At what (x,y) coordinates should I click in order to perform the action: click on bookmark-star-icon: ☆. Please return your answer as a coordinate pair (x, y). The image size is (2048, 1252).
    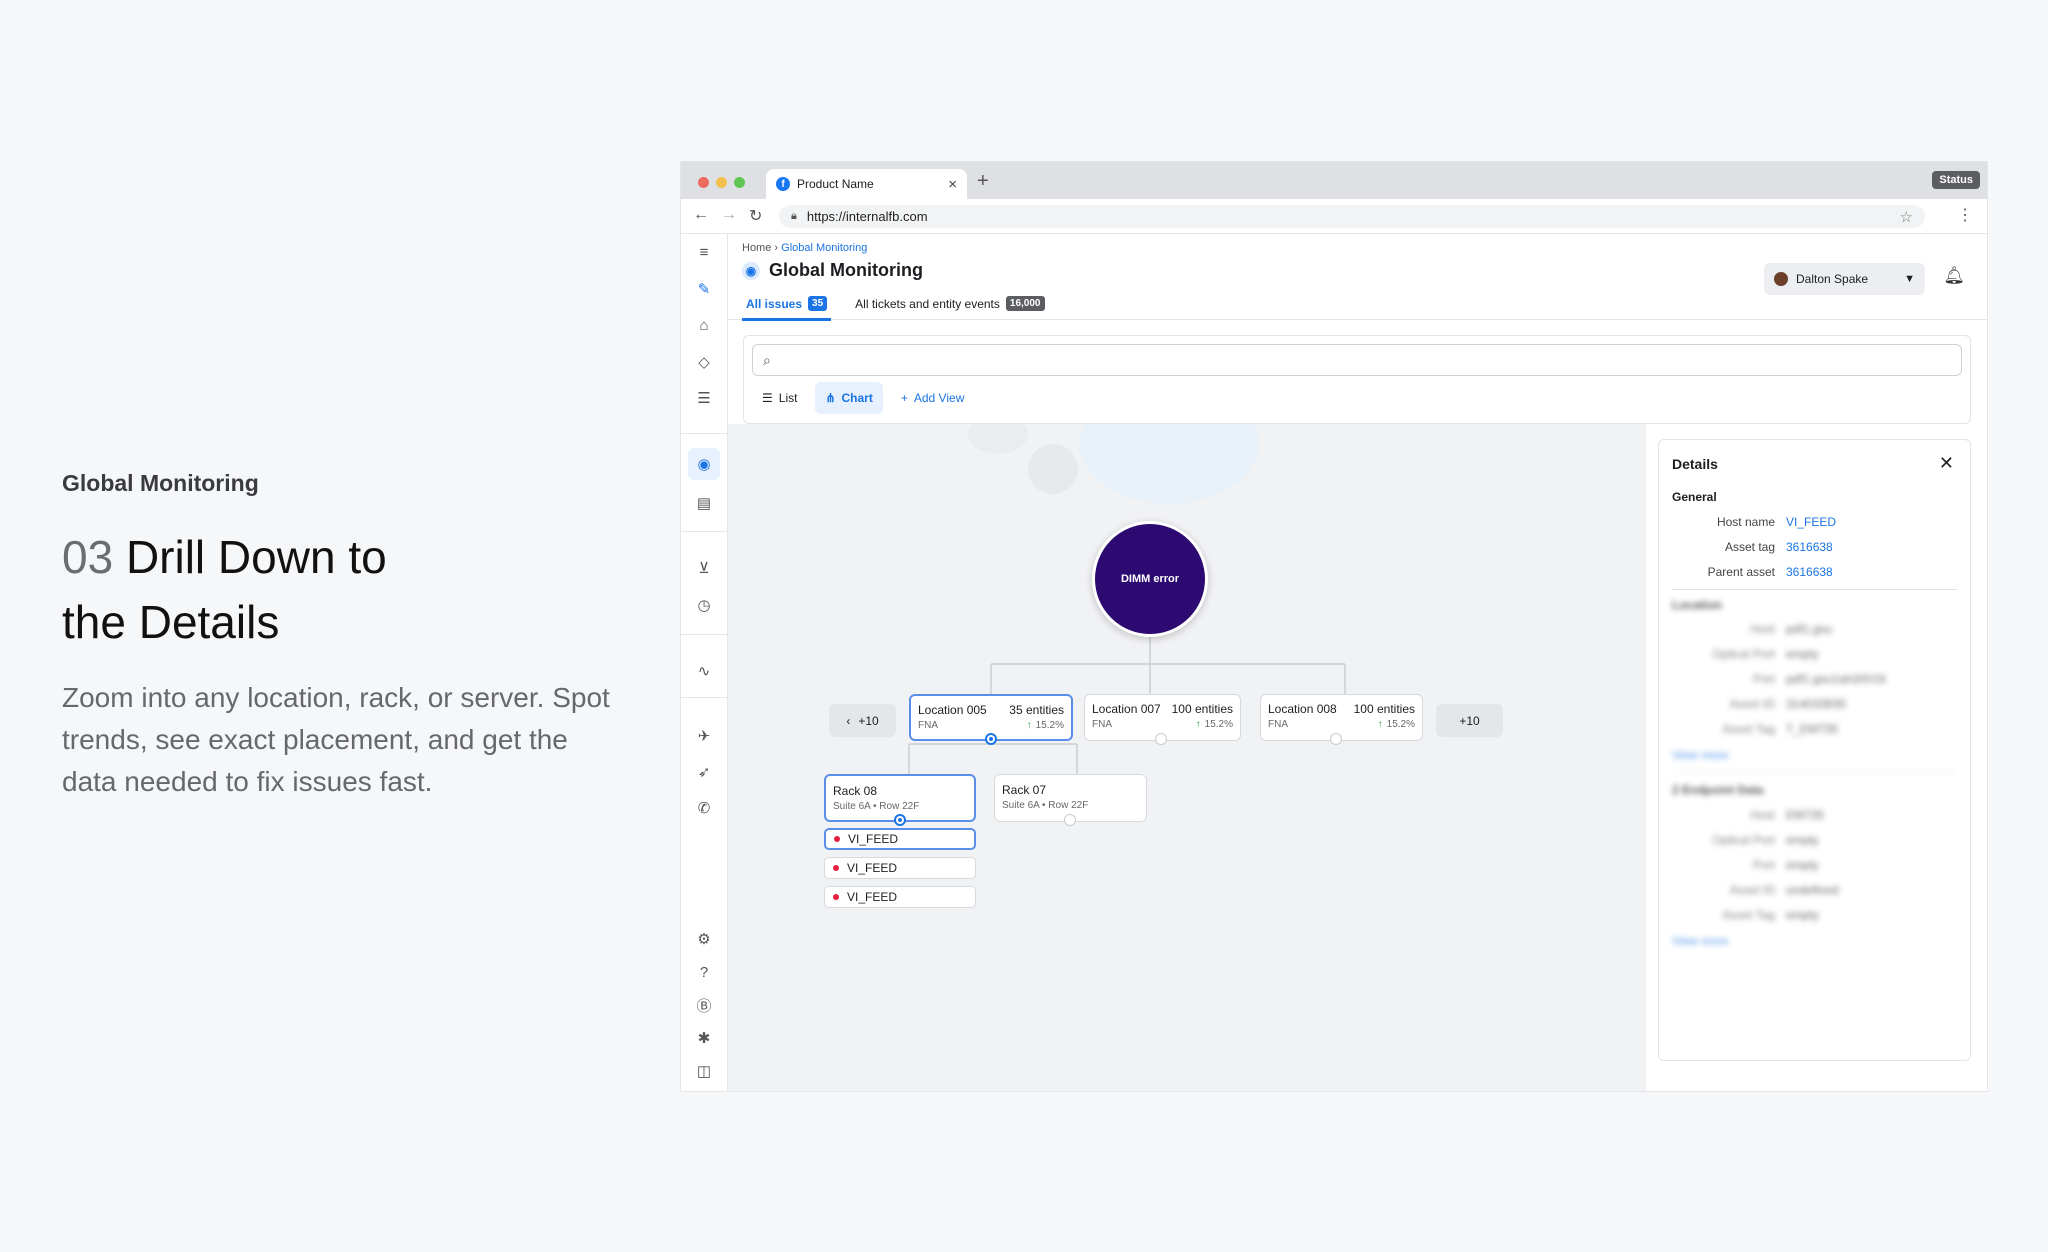
    Looking at the image, I should click on (1906, 217).